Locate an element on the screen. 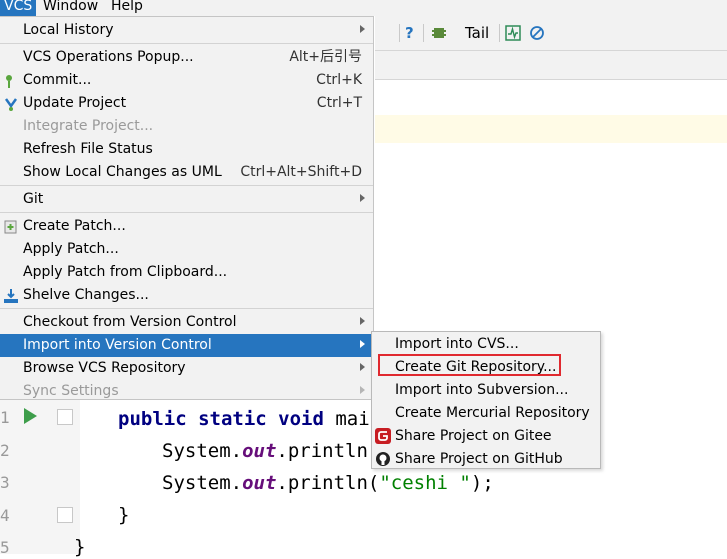 Image resolution: width=727 pixels, height=559 pixels. submenu-item-share-github: Share Project on GitHub is located at coordinates (486, 459).